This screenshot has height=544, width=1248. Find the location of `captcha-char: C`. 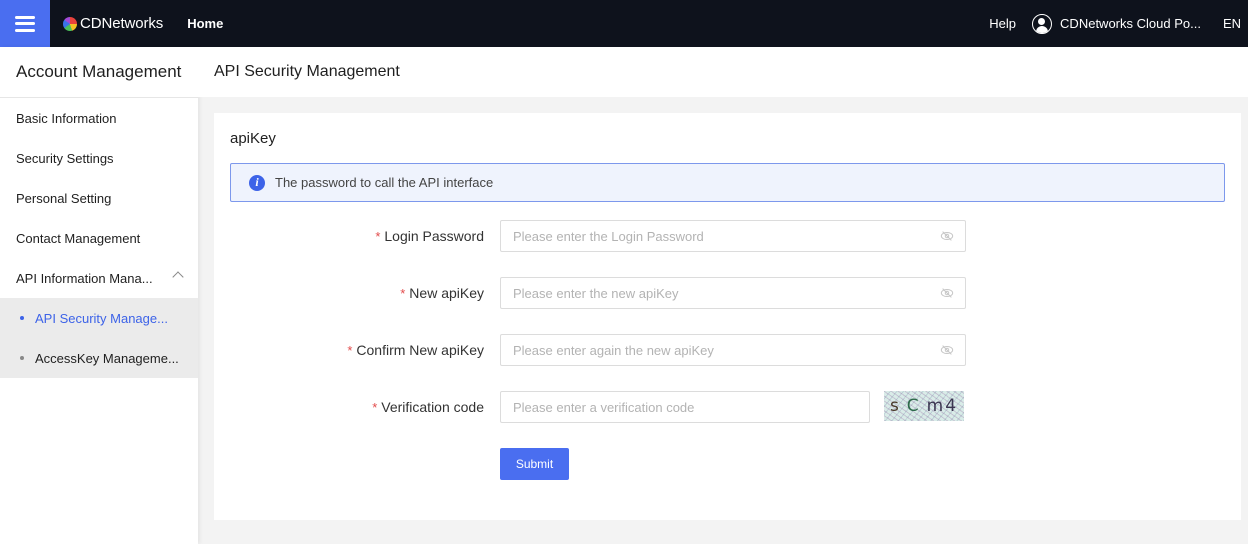

captcha-char: C is located at coordinates (913, 406).